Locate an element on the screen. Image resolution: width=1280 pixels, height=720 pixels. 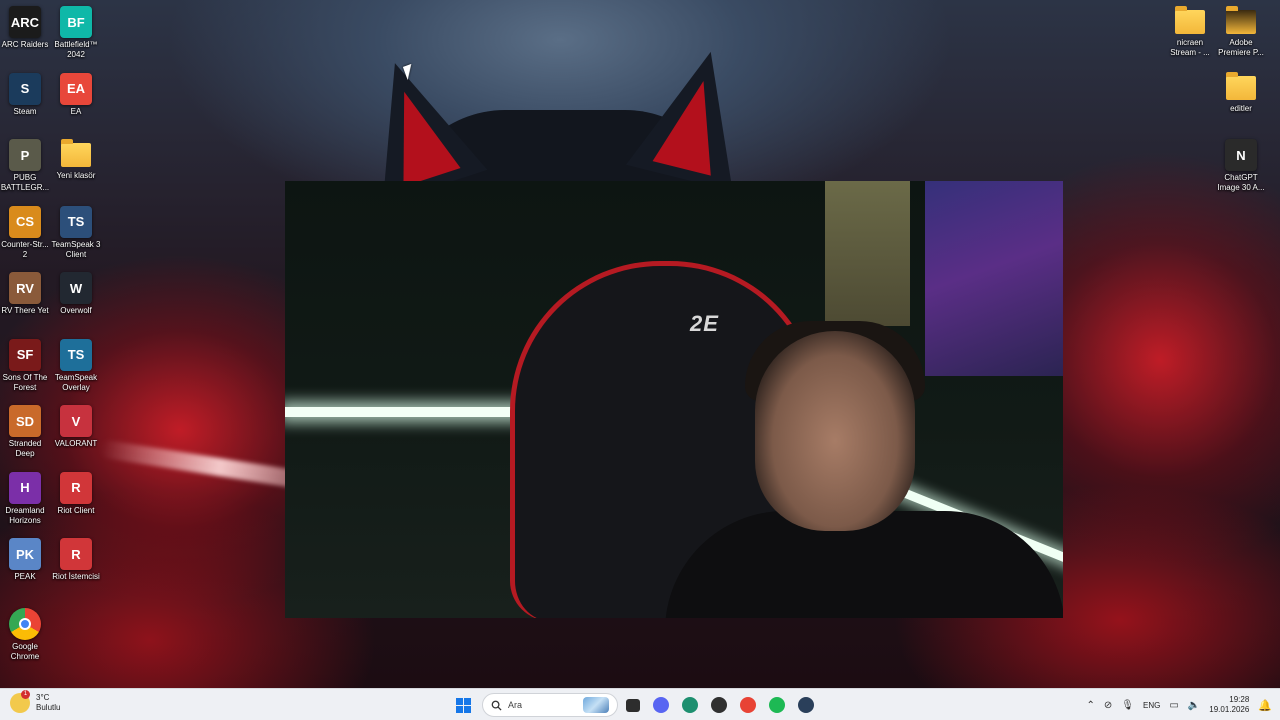
desktop-icon-label: Google Chrome is located at coordinates (25, 651).